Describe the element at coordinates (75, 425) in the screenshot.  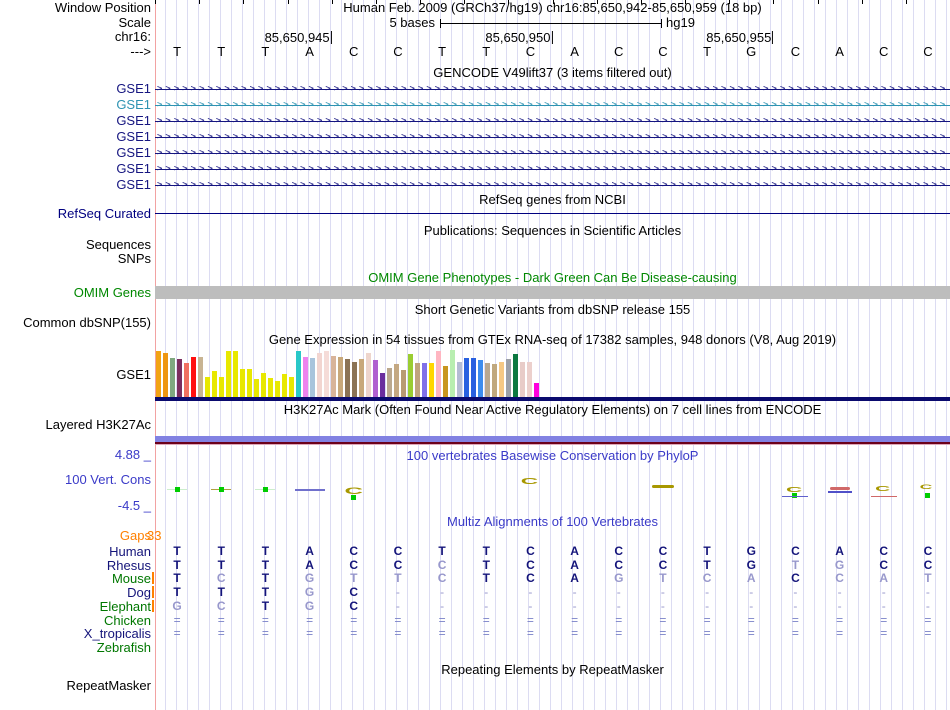
I see `layered-h3k27ac-label: Layered H3K27Ac` at that location.